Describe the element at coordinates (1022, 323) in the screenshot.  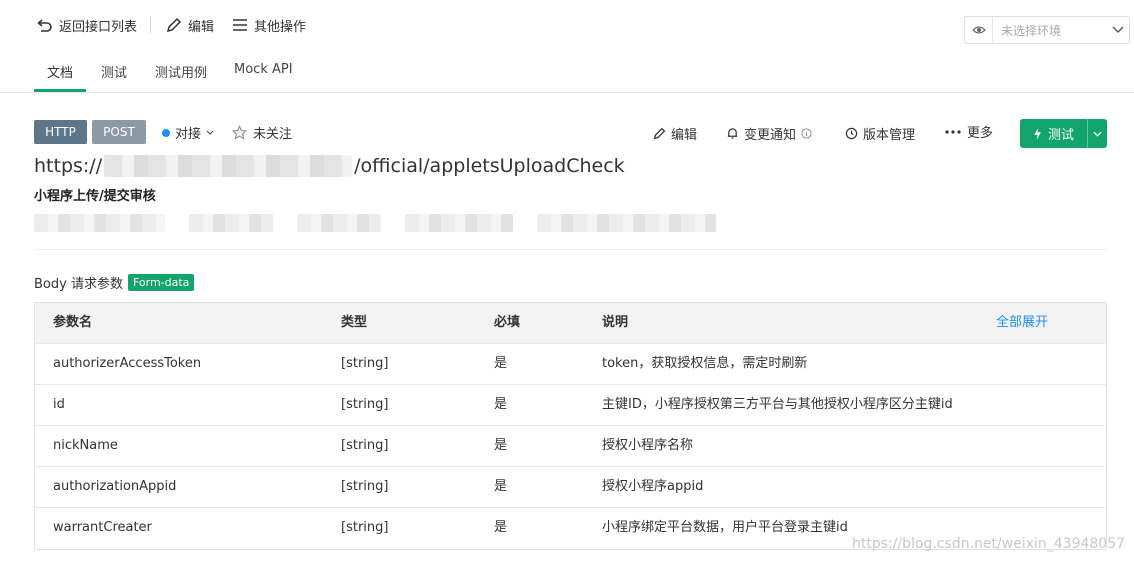
I see `expand-all-link: 全部展开` at that location.